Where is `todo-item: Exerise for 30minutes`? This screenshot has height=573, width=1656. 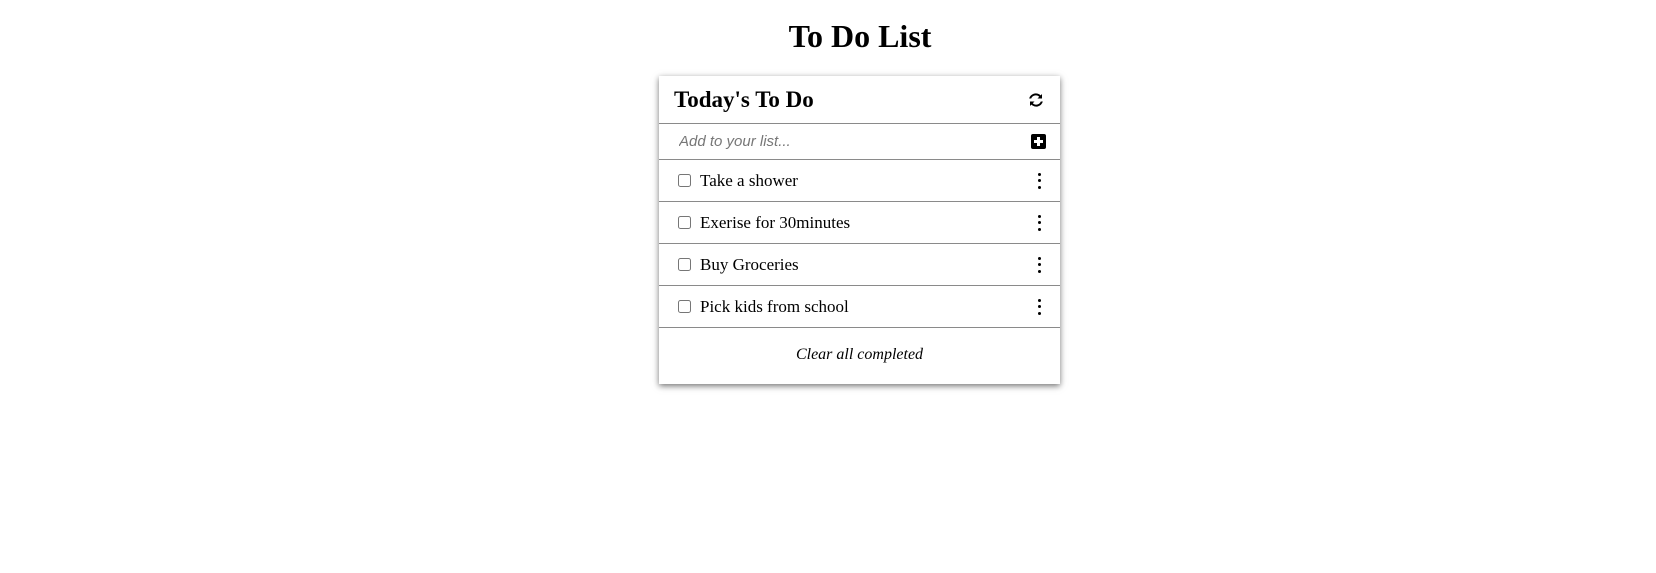
todo-item: Exerise for 30minutes is located at coordinates (859, 223).